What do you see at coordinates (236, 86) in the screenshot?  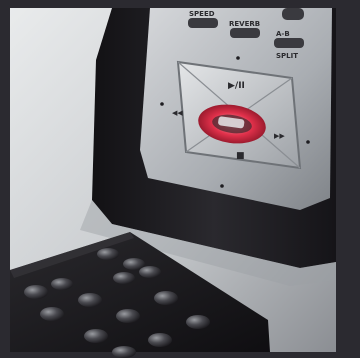 I see `play-pause-label: ▶/II` at bounding box center [236, 86].